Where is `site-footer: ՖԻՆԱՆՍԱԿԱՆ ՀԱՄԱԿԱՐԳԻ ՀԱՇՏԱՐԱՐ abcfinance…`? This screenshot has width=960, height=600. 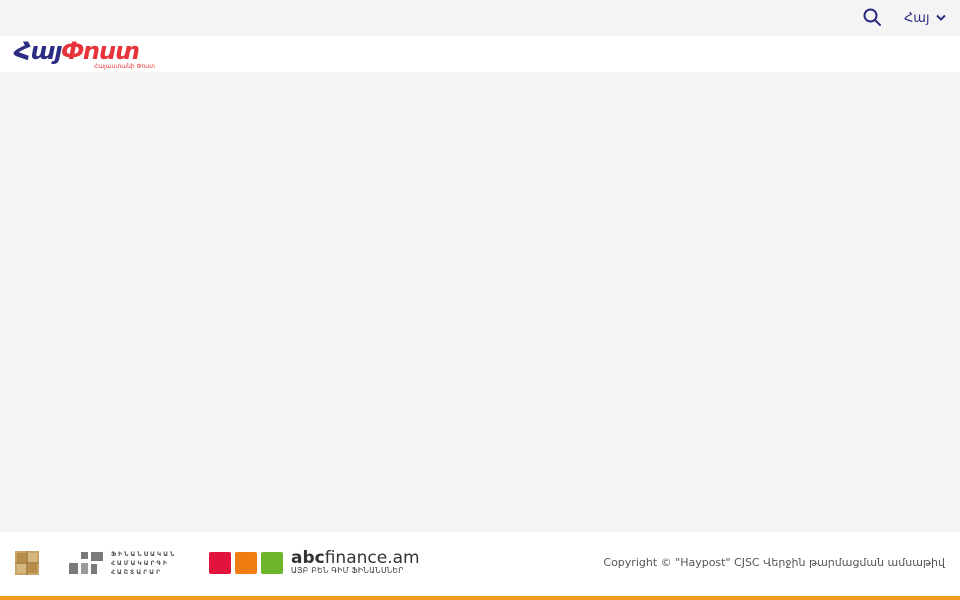
site-footer: ՖԻՆԱՆՍԱԿԱՆ ՀԱՄԱԿԱՐԳԻ ՀԱՇՏԱՐԱՐ abcfinance… is located at coordinates (480, 564).